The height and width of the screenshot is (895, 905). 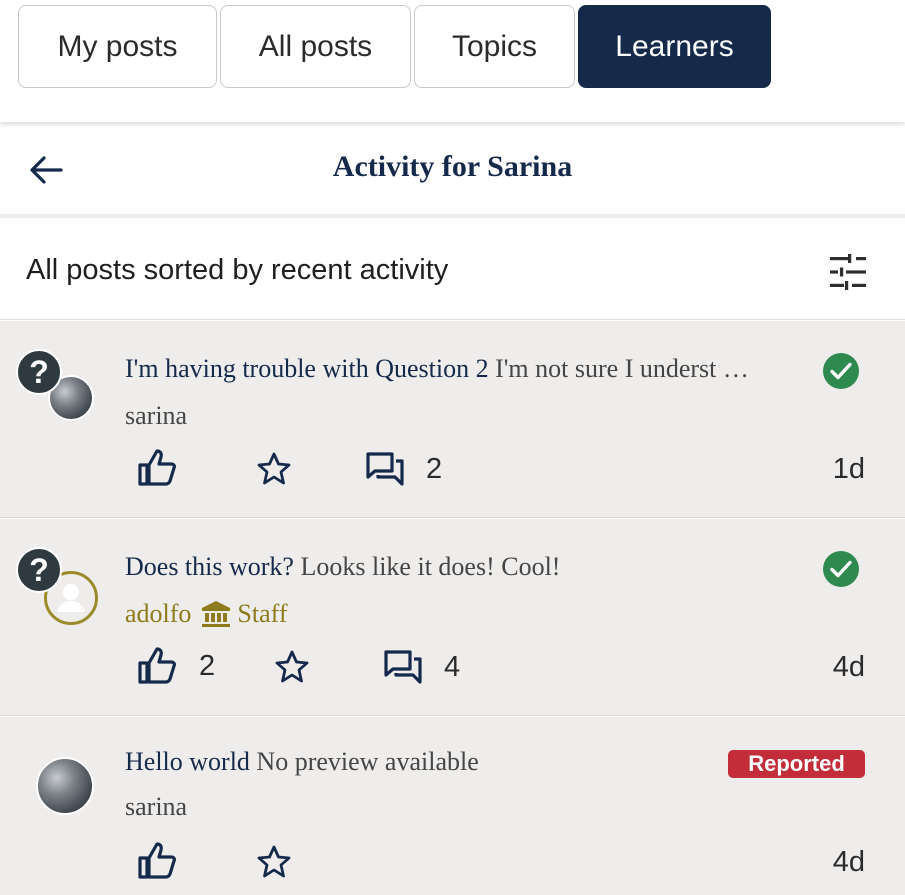 I want to click on post-age: 1d, so click(x=848, y=469).